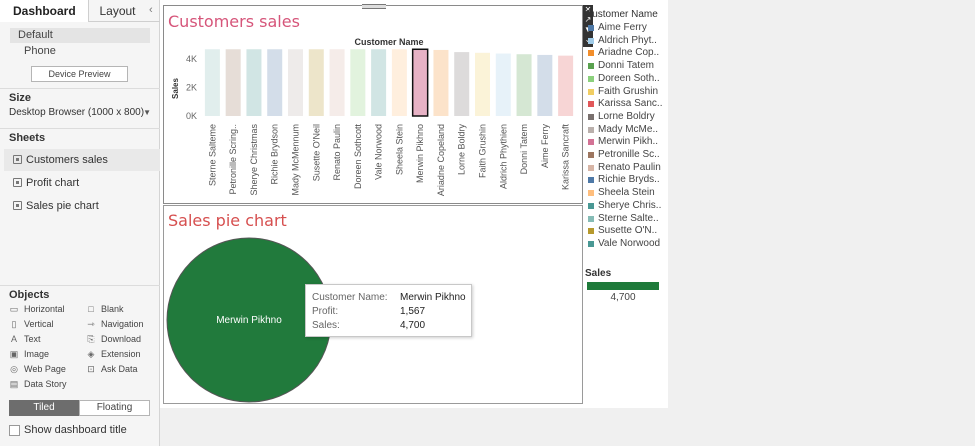 This screenshot has width=975, height=446. I want to click on size-section-title: Size, so click(20, 98).